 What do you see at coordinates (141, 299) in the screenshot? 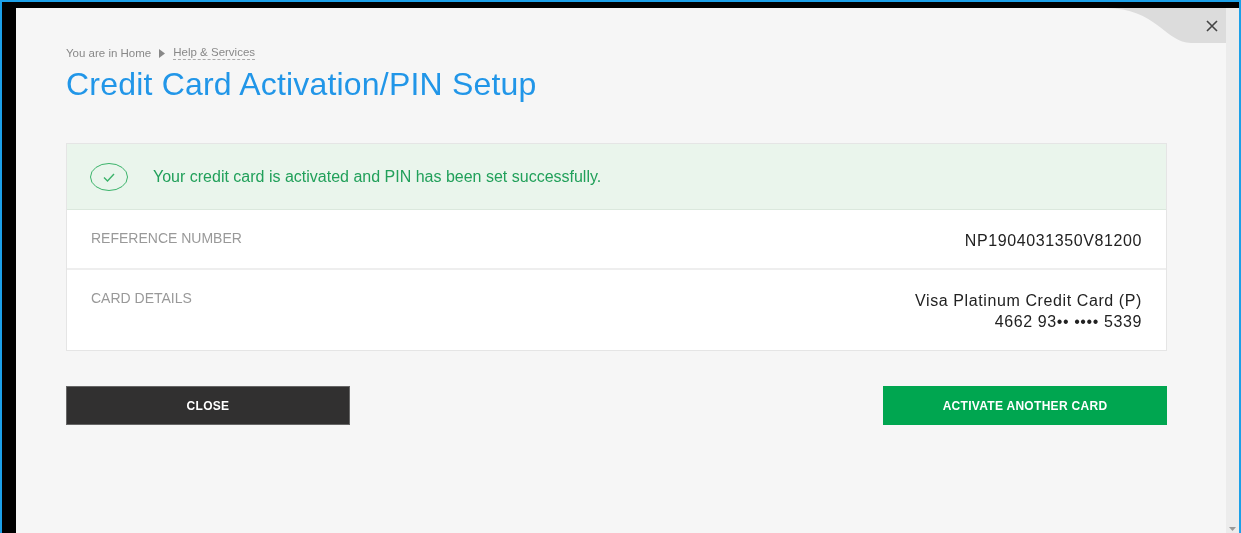
I see `detail-label: CARD DETAILS` at bounding box center [141, 299].